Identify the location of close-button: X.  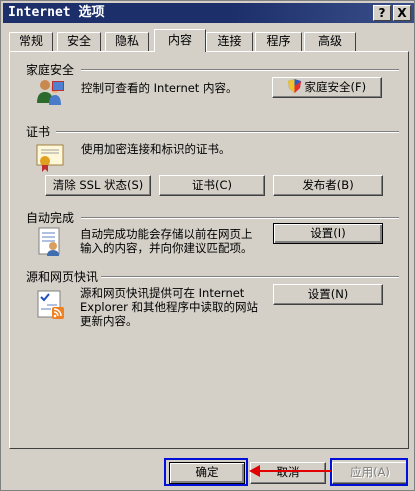
(402, 13).